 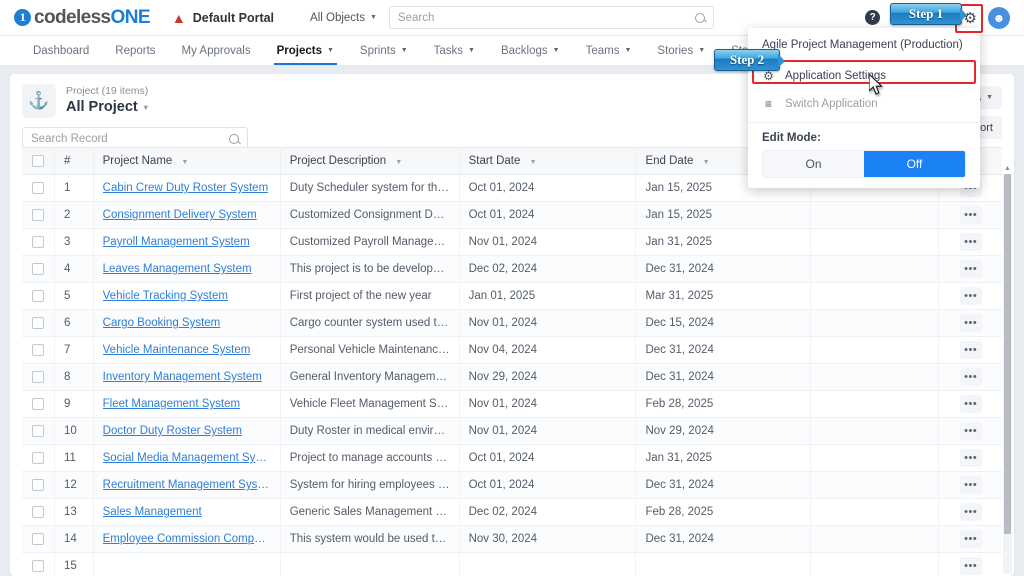 What do you see at coordinates (384, 50) in the screenshot?
I see `nav-sprints: Sprints ▼` at bounding box center [384, 50].